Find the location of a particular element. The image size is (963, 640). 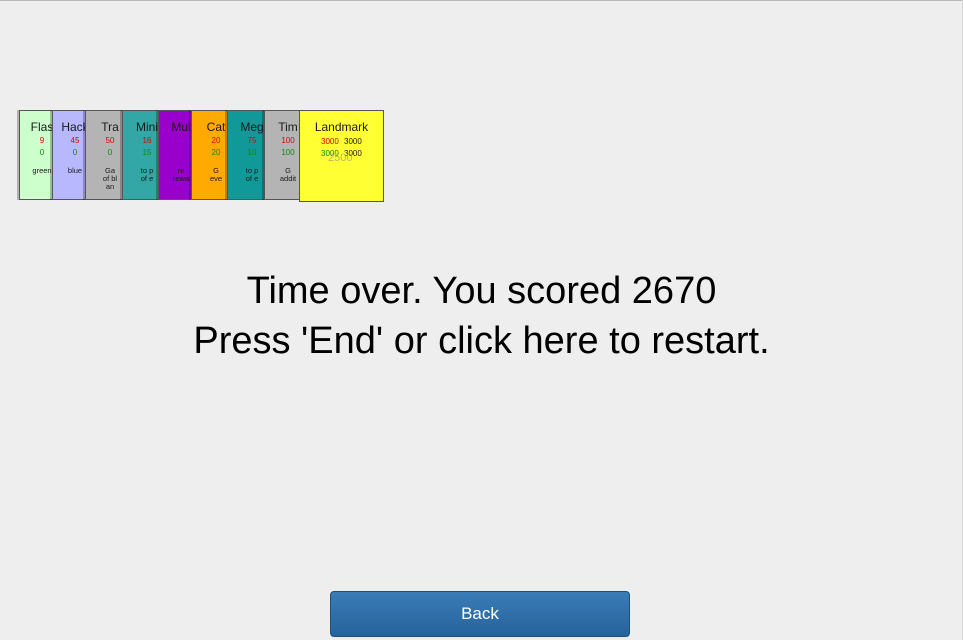

landmark-faded-number: 2500 is located at coordinates (340, 158).